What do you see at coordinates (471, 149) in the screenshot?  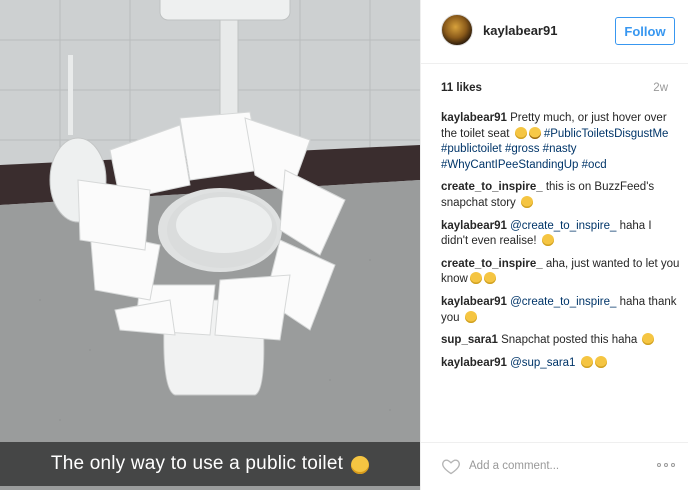 I see `hashtag-link: #publictoilet` at bounding box center [471, 149].